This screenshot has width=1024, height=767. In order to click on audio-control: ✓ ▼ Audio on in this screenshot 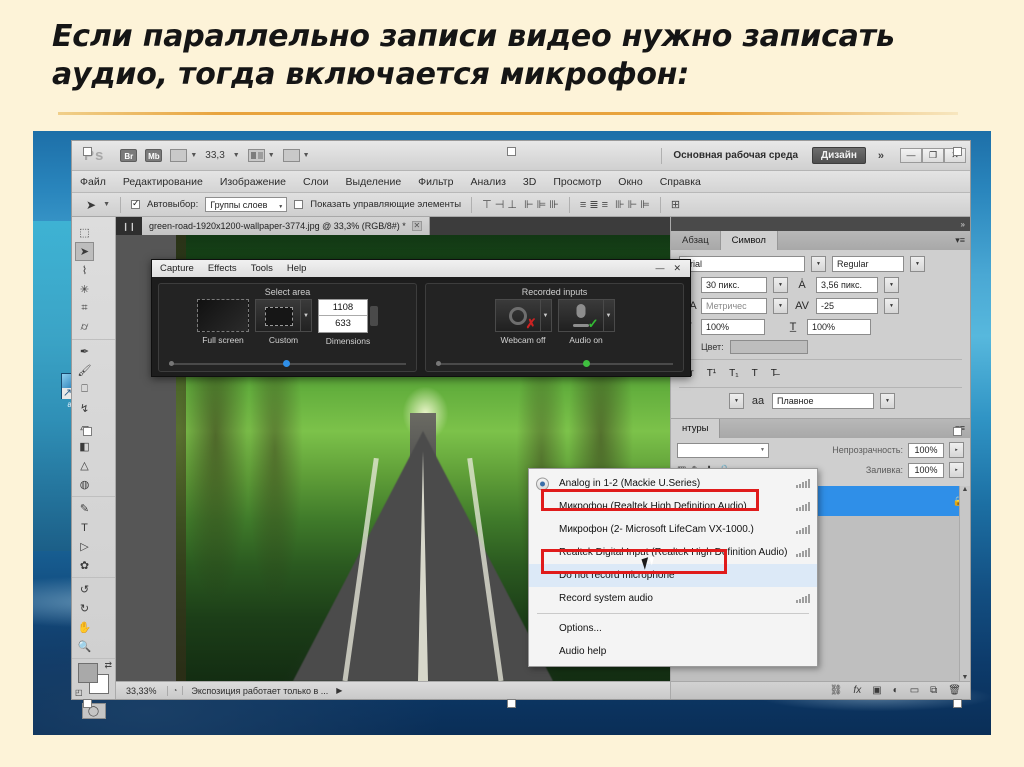, I will do `click(586, 322)`.